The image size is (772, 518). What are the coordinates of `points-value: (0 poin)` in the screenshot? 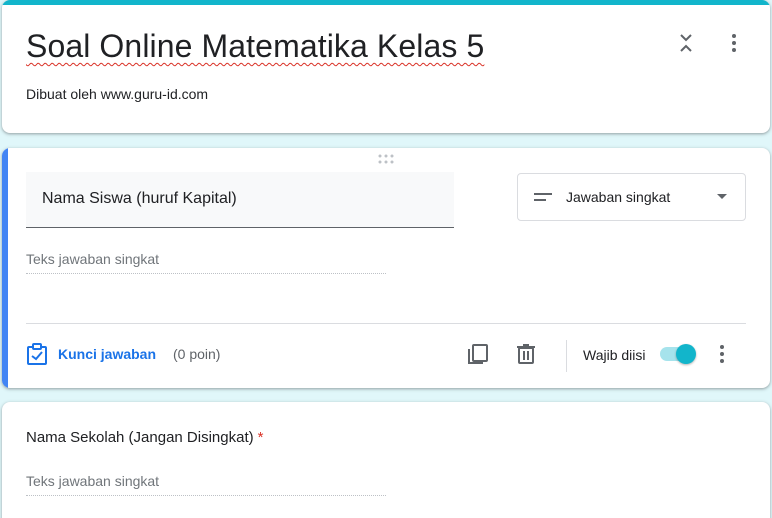 It's located at (197, 354).